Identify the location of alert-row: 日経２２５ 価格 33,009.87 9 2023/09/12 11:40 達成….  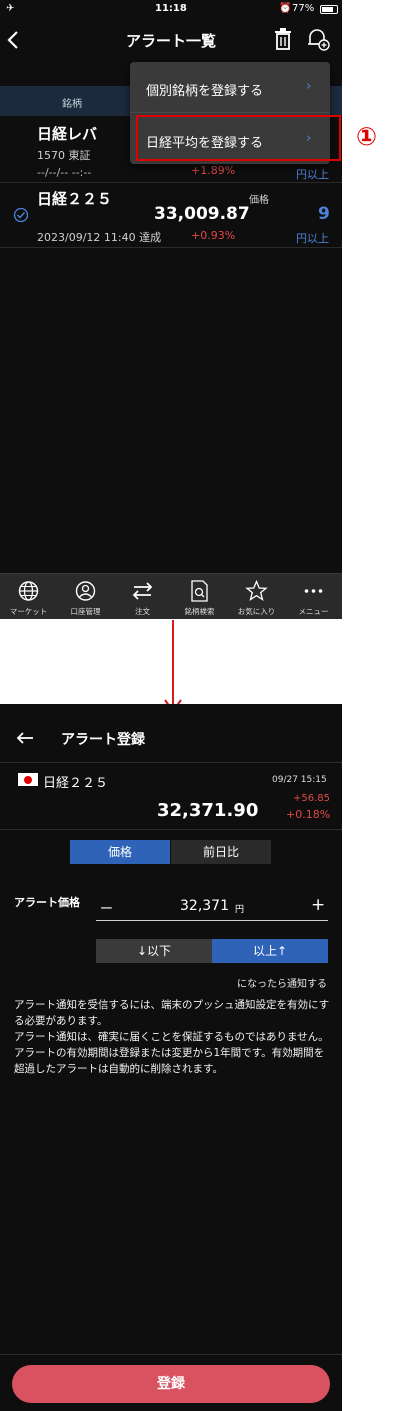
(171, 215).